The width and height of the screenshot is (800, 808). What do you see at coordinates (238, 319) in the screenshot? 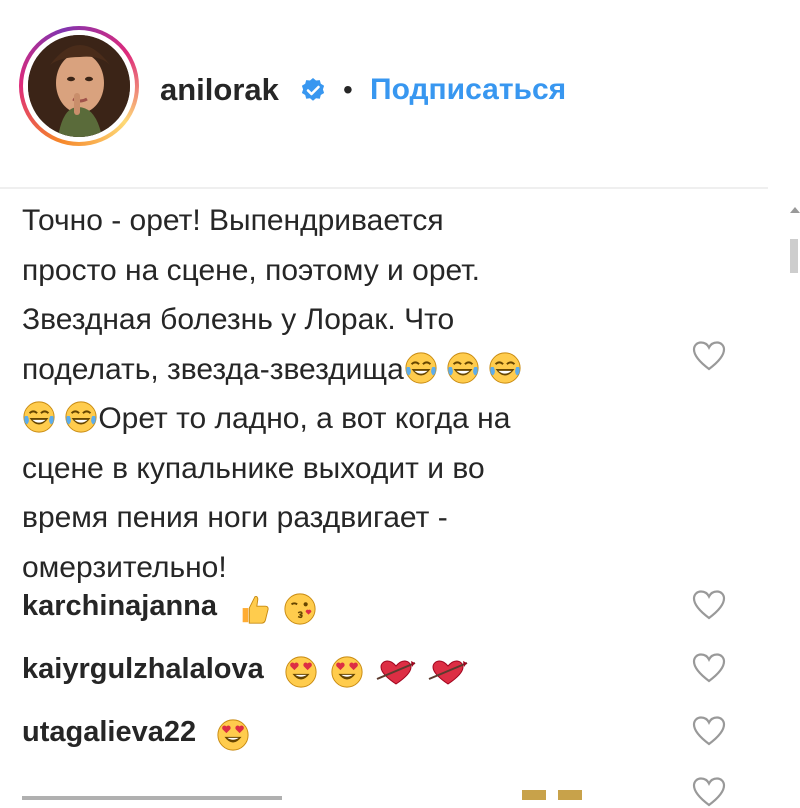
I see `caption-line: Звездная болезнь у Лорак. Что` at bounding box center [238, 319].